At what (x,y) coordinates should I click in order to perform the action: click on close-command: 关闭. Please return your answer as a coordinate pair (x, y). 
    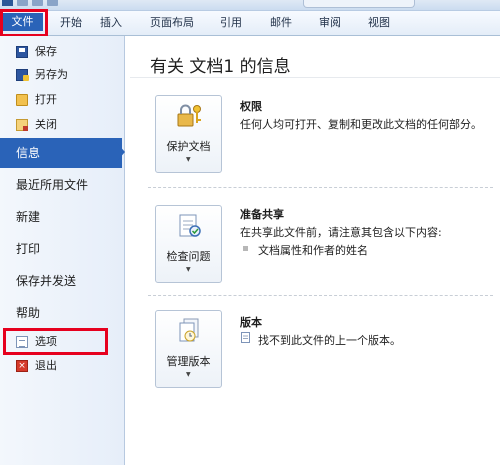
    Looking at the image, I should click on (61, 125).